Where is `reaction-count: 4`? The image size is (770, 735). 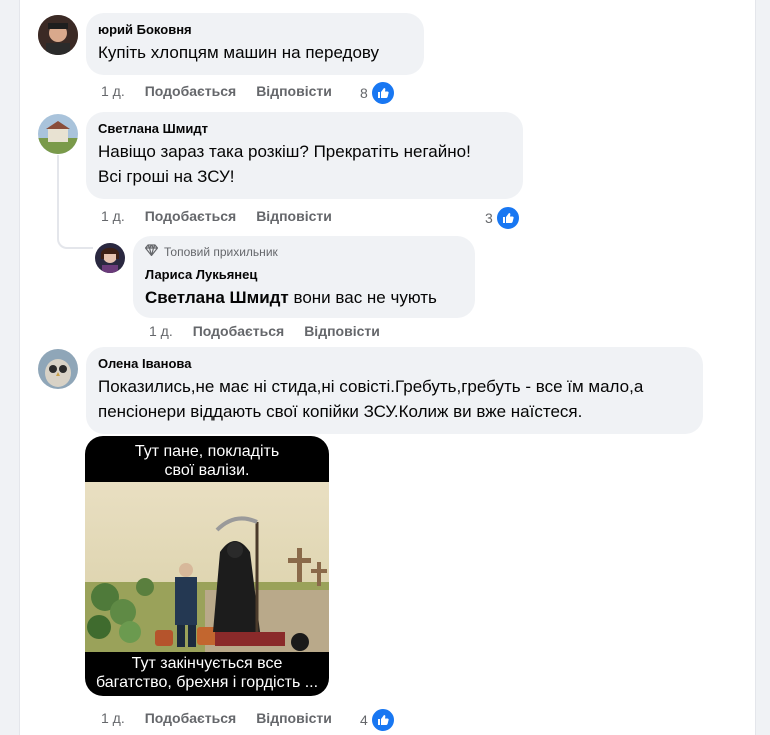
reaction-count: 4 is located at coordinates (378, 720).